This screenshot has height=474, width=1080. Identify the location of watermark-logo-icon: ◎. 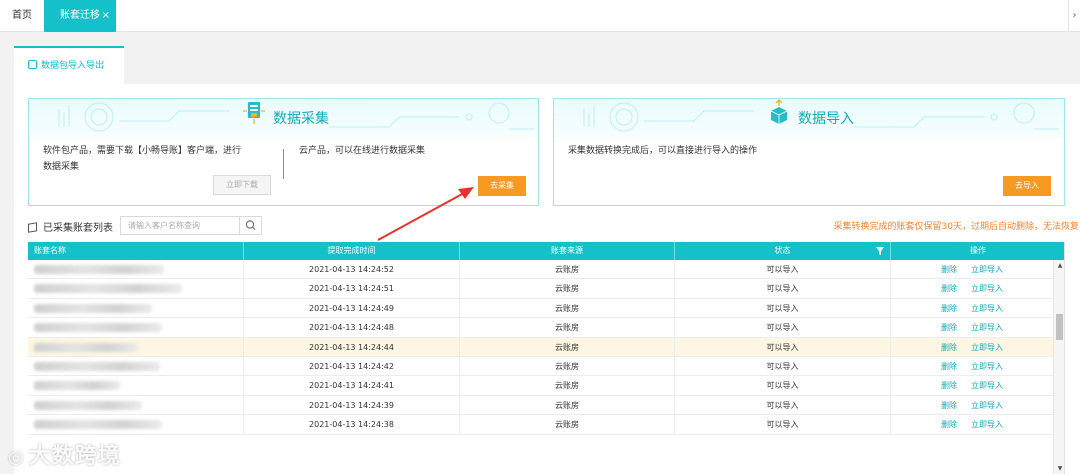
(16, 457).